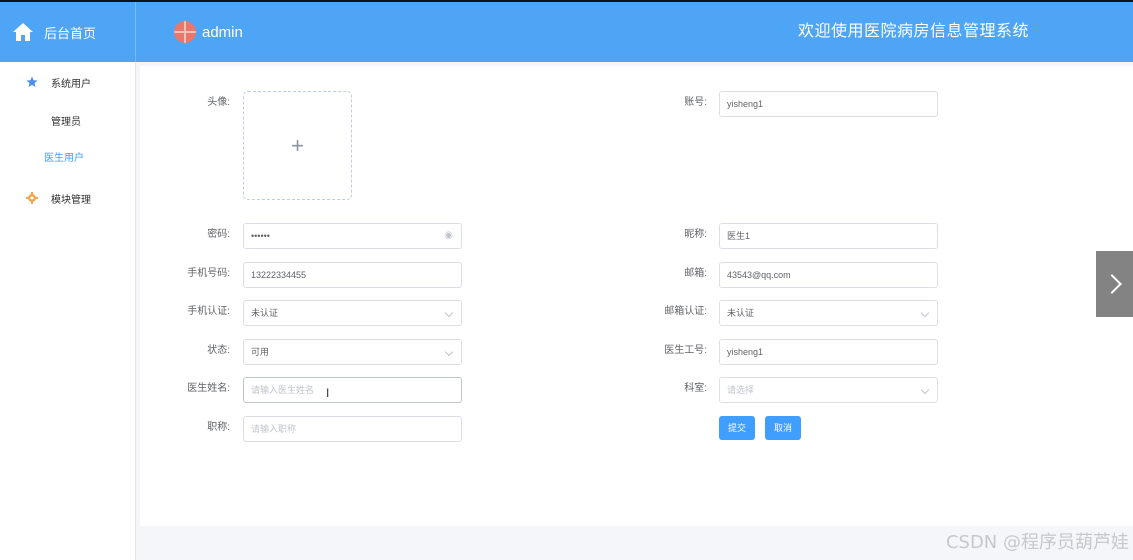 The width and height of the screenshot is (1133, 560). What do you see at coordinates (260, 236) in the screenshot?
I see `password-value: ••••••` at bounding box center [260, 236].